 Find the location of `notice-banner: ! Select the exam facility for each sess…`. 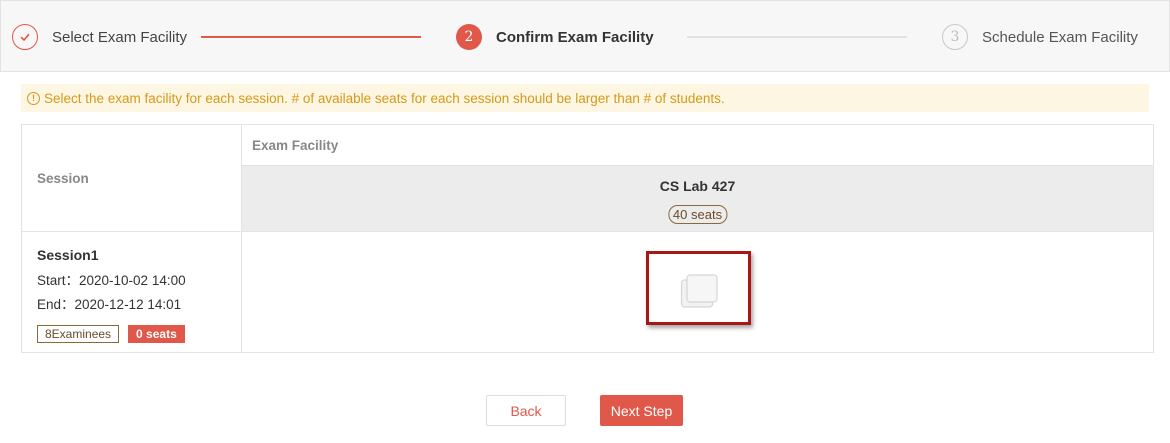

notice-banner: ! Select the exam facility for each sess… is located at coordinates (585, 98).